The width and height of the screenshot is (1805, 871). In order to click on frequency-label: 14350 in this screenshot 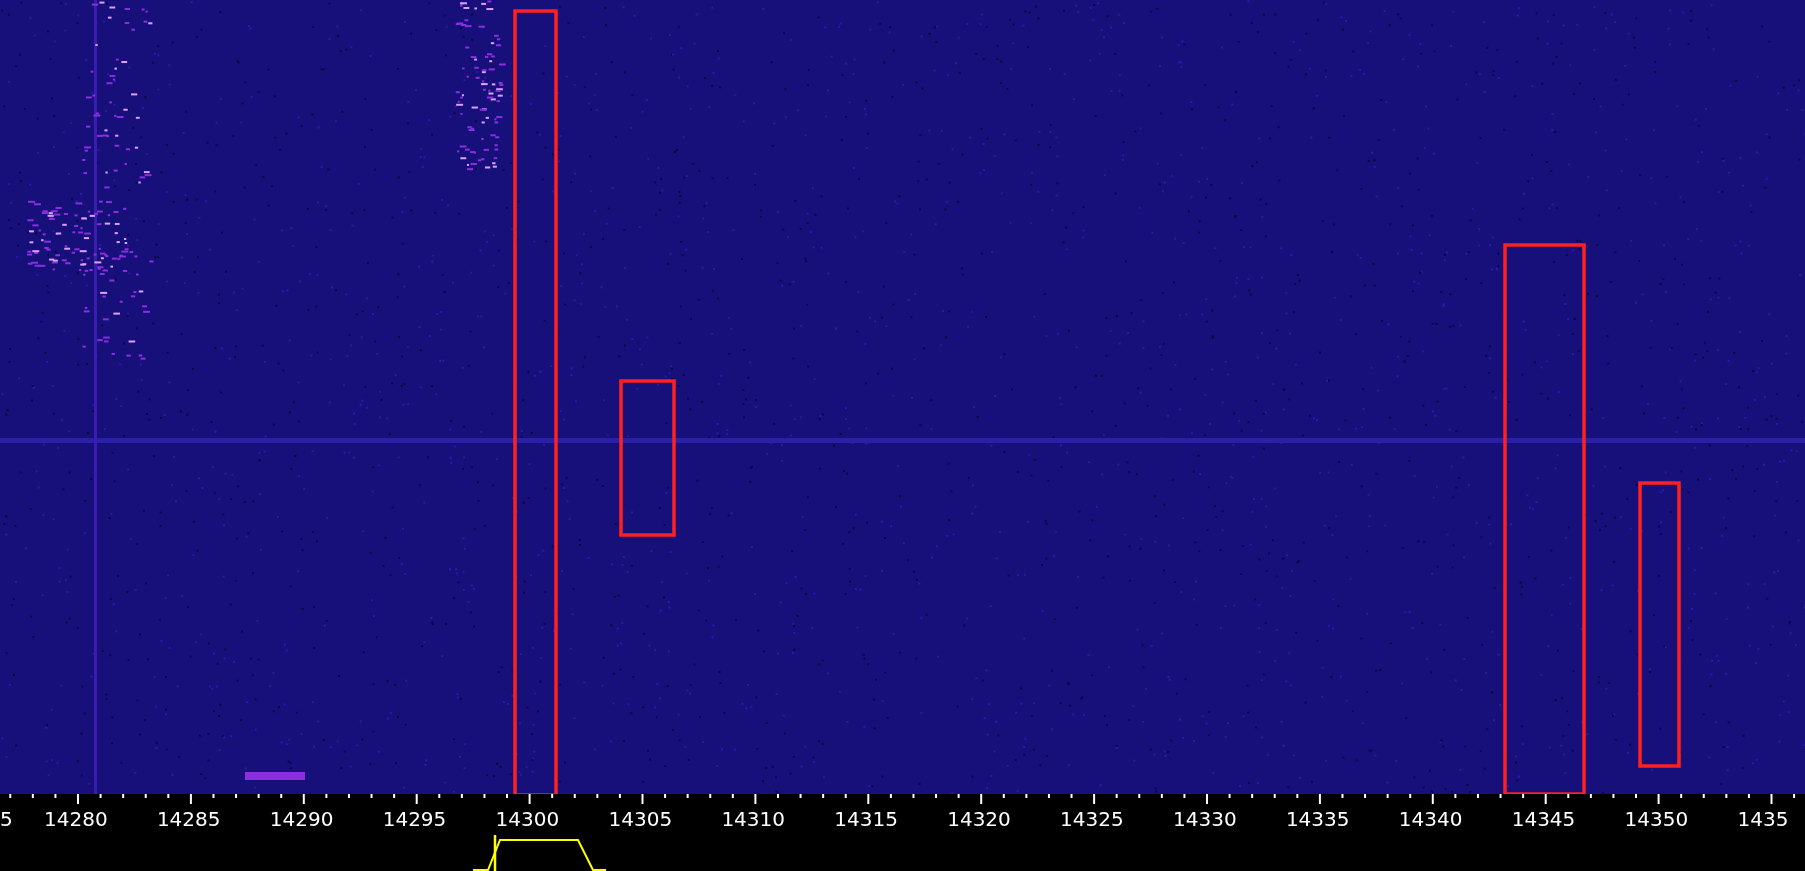, I will do `click(1656, 819)`.